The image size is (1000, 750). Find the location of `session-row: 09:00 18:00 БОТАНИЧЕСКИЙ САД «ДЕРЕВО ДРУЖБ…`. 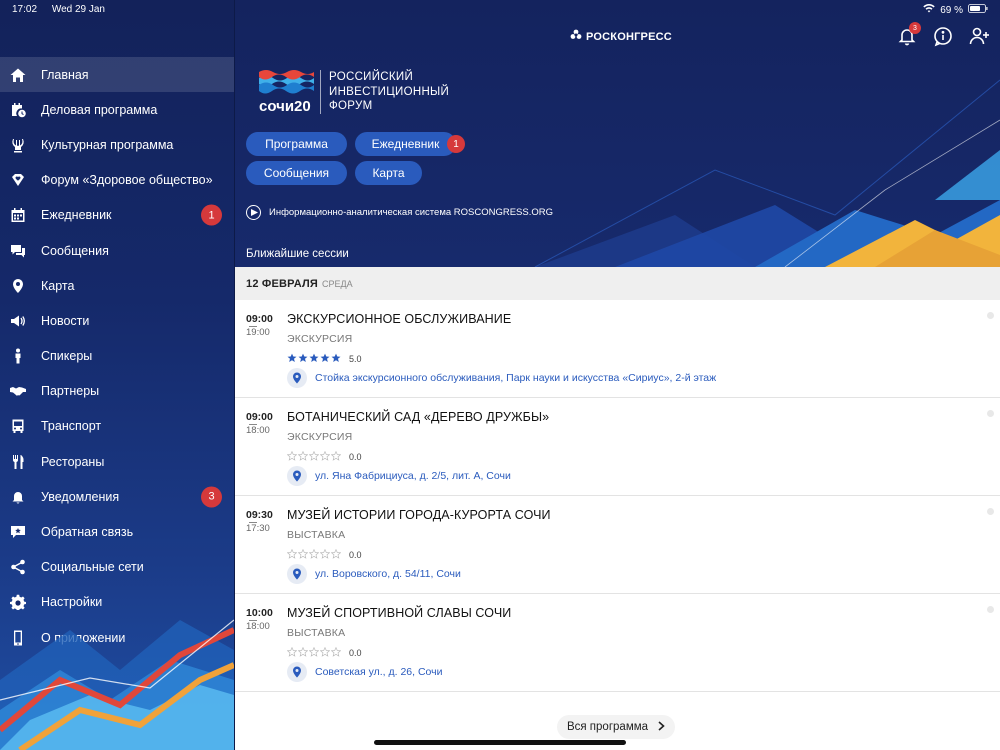

session-row: 09:00 18:00 БОТАНИЧЕСКИЙ САД «ДЕРЕВО ДРУЖБ… is located at coordinates (617, 447).